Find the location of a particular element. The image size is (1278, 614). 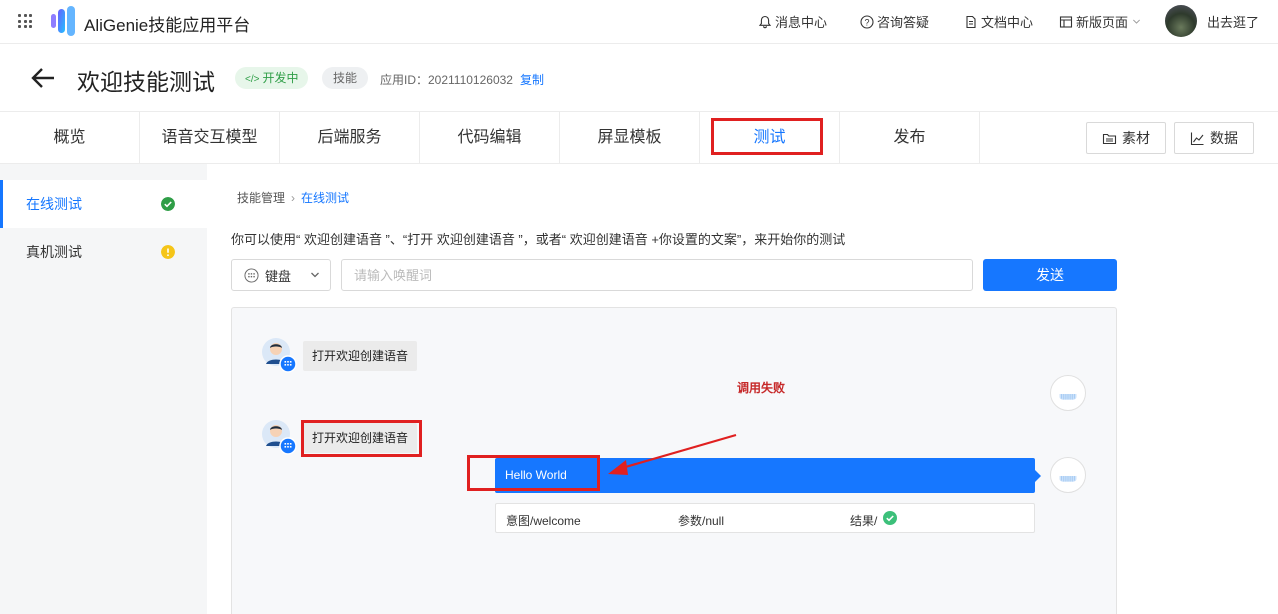

tab-bar: 概览 语音交互模型 后端服务 代码编辑 屏显模板 测试 发布 素材 数据 is located at coordinates (639, 137).